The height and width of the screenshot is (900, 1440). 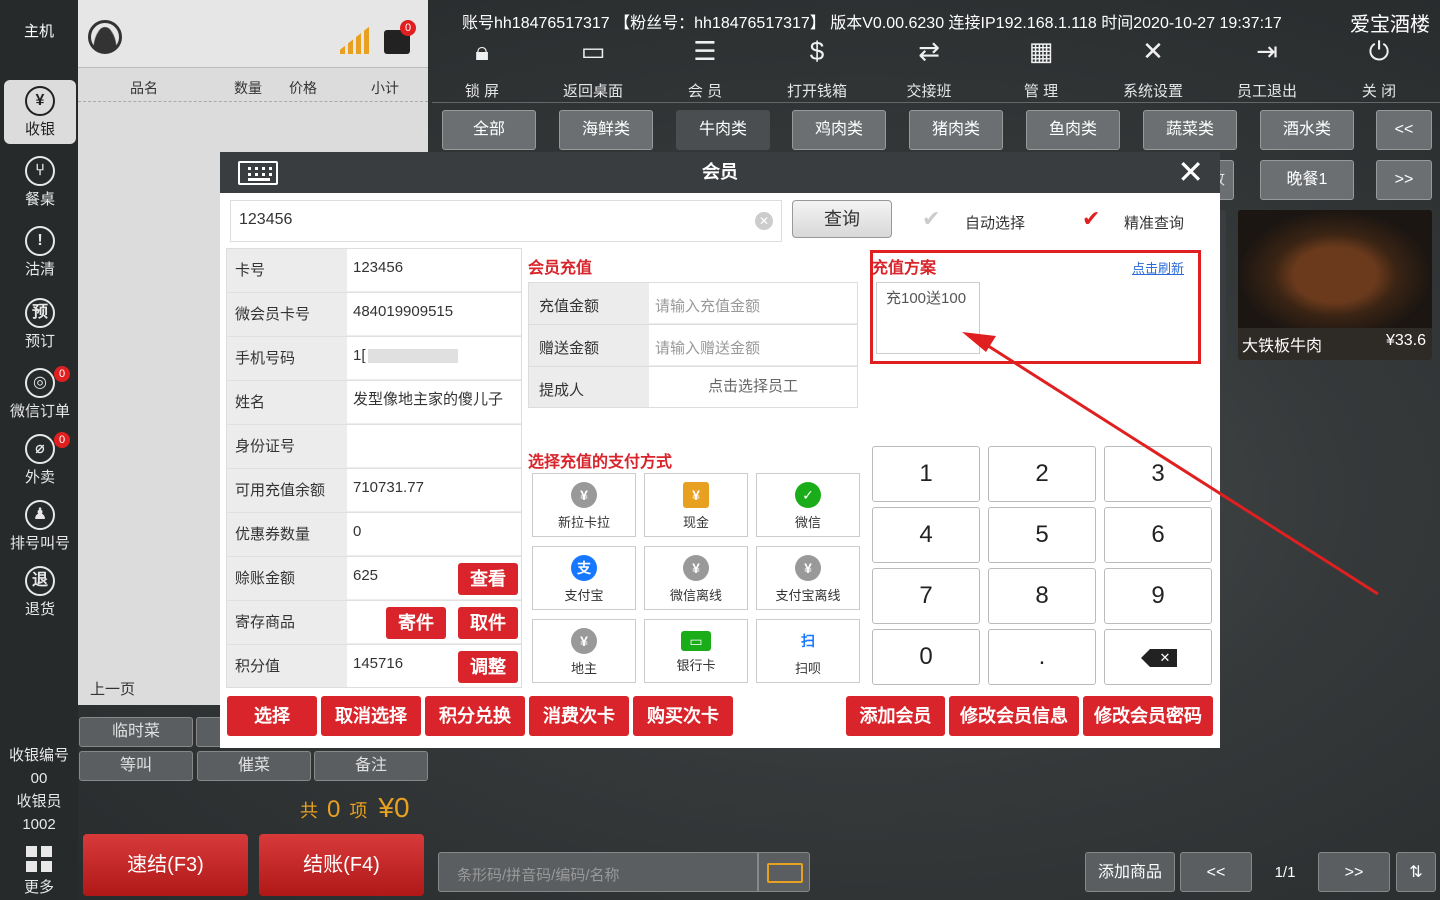 I want to click on annotation-arrow, so click(x=1170, y=464).